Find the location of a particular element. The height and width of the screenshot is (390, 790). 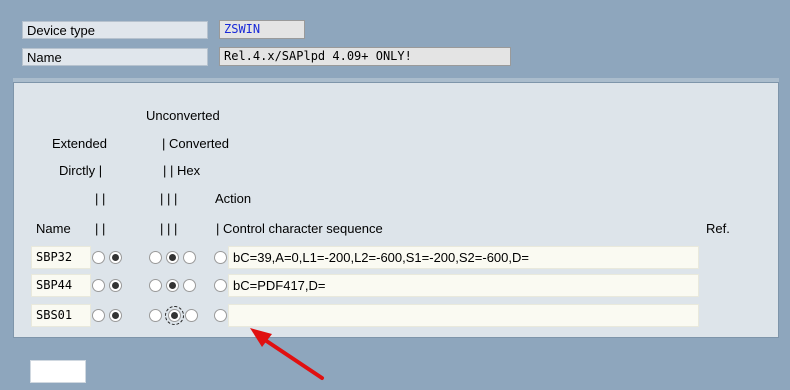

command-field is located at coordinates (58, 371).